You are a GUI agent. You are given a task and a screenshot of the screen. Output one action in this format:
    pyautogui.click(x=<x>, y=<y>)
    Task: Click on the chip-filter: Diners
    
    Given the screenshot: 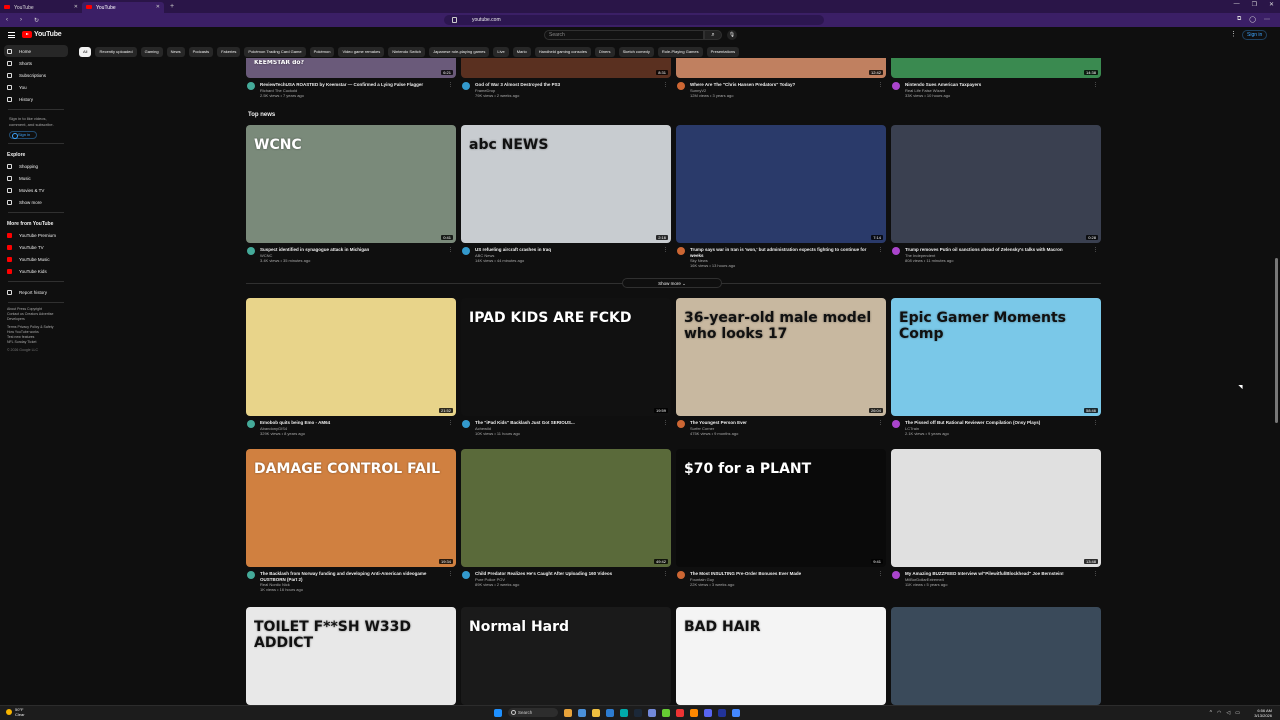 What is the action you would take?
    pyautogui.click(x=605, y=52)
    